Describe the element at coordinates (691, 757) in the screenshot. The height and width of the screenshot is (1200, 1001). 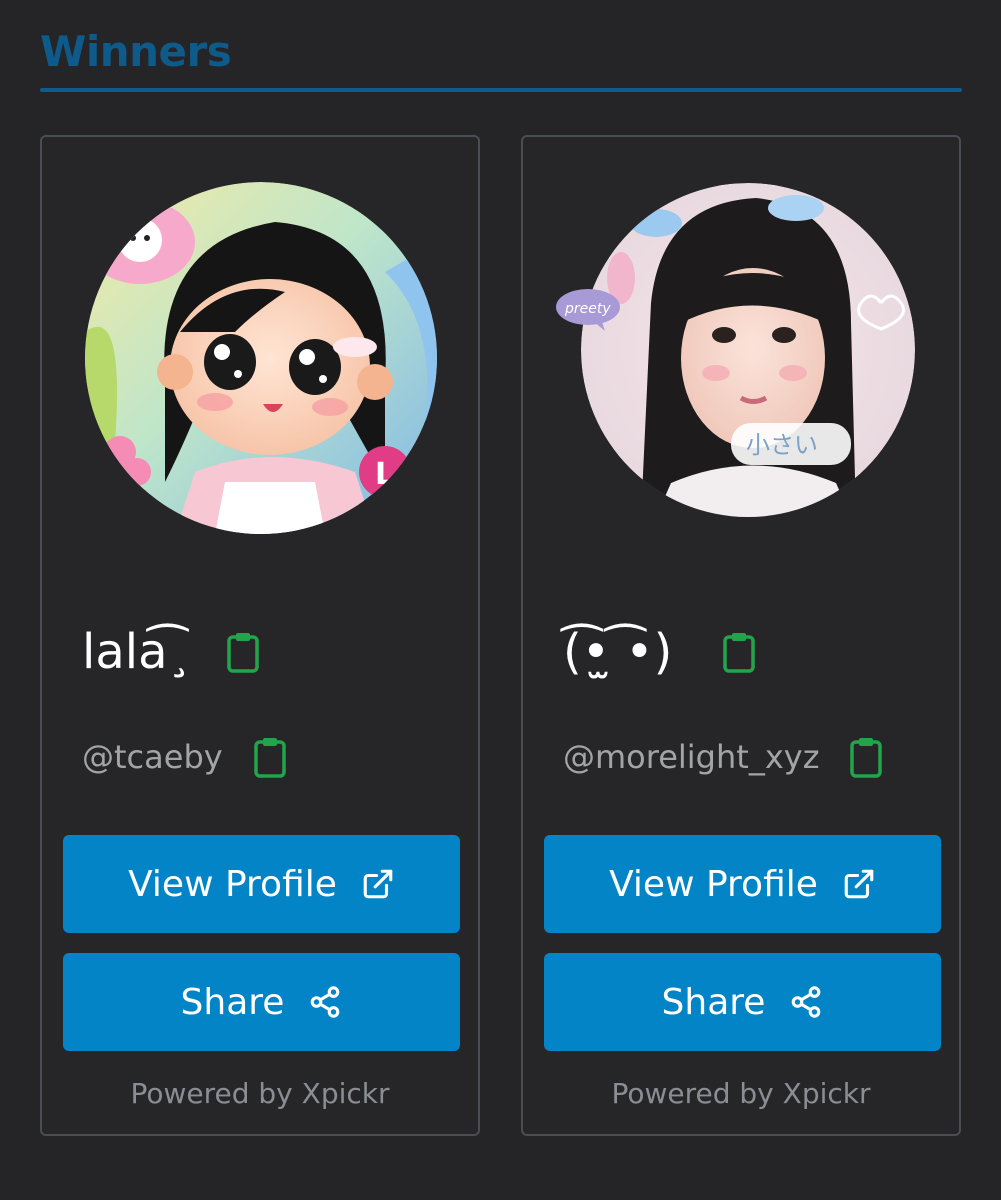
I see `username-handle: @morelight_xyz` at that location.